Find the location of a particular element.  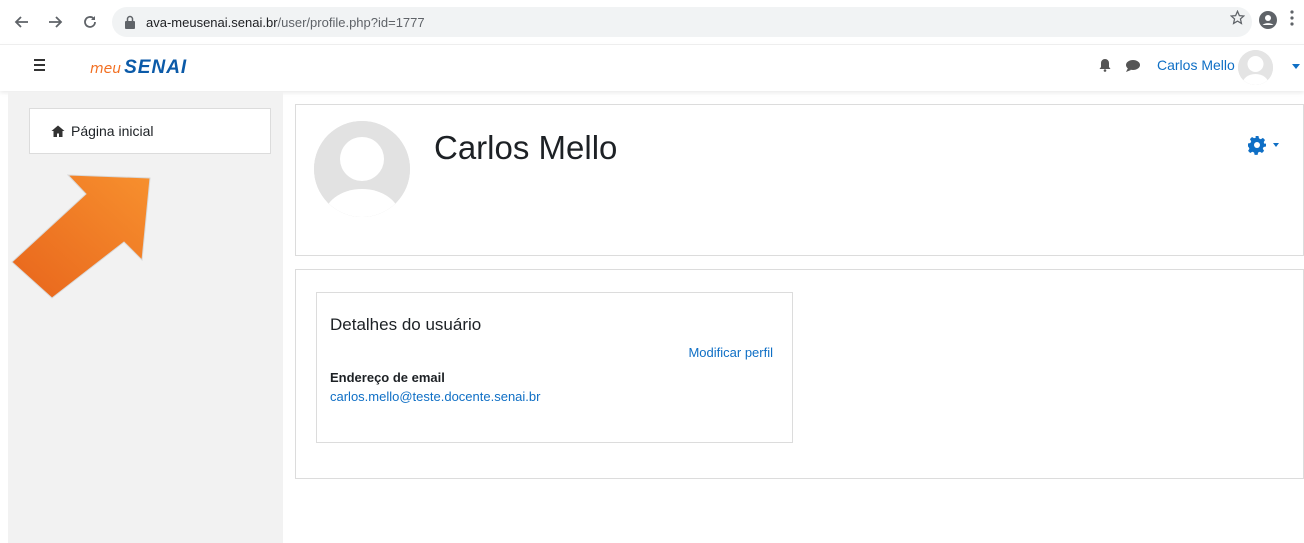

url-path: /user/profile.php?id=1777 is located at coordinates (351, 22).